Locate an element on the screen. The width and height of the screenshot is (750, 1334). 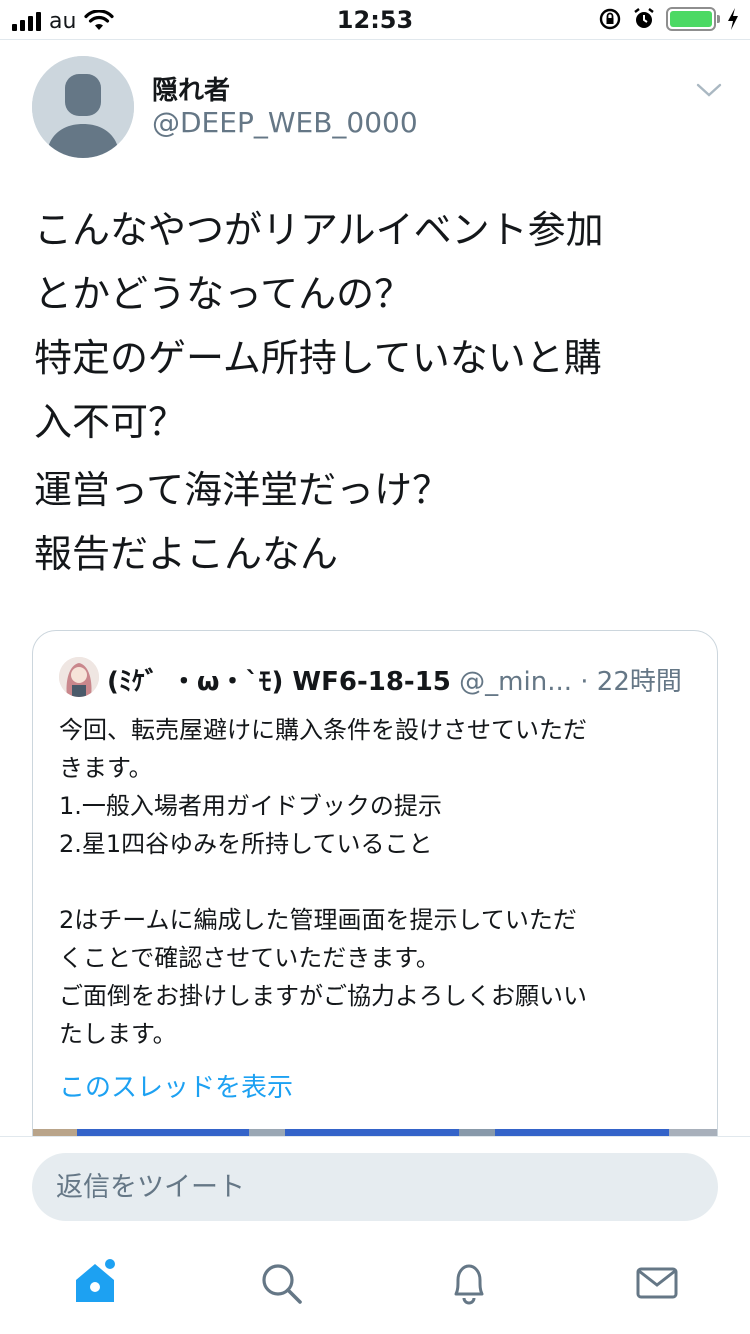
author-handle: @DEEP_WEB_0000 is located at coordinates (285, 122).